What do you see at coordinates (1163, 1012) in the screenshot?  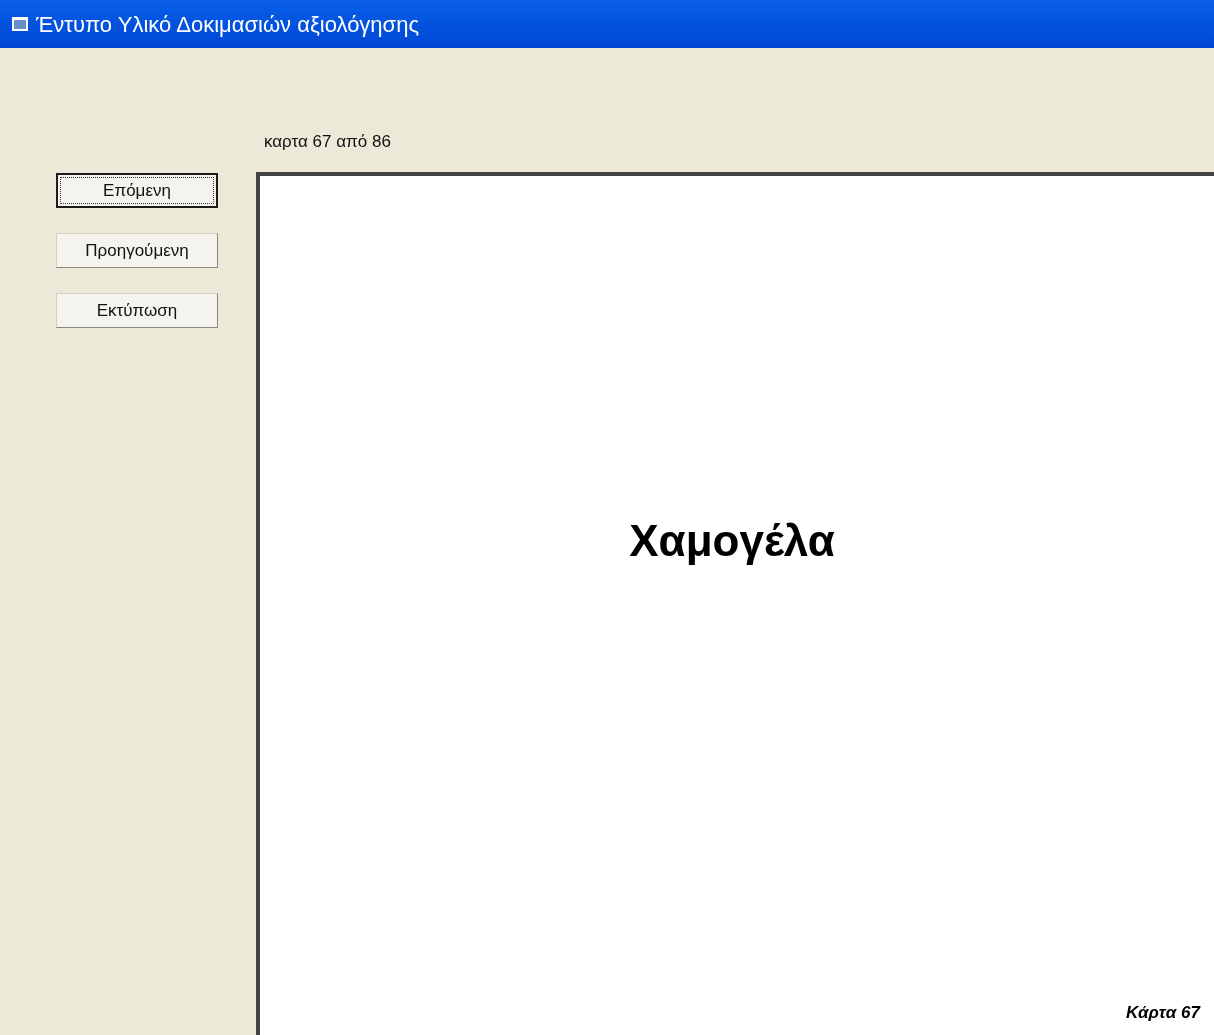 I see `card-footer: Κάρτα 67` at bounding box center [1163, 1012].